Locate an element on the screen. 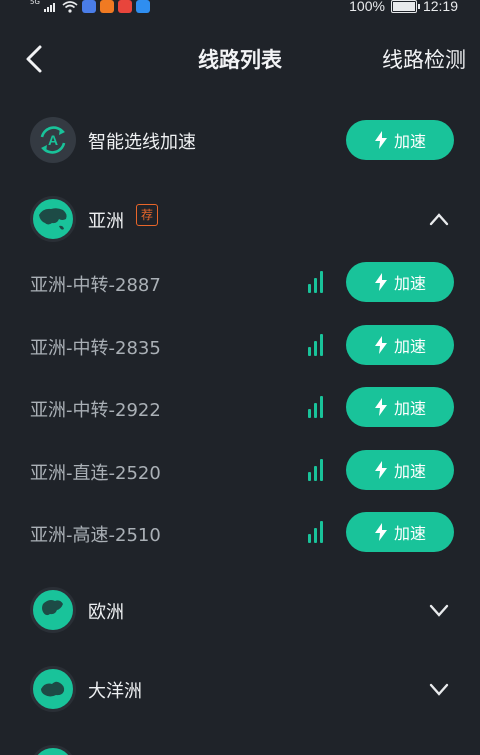 The image size is (480, 755). region-row-europe: 欧洲 is located at coordinates (240, 610).